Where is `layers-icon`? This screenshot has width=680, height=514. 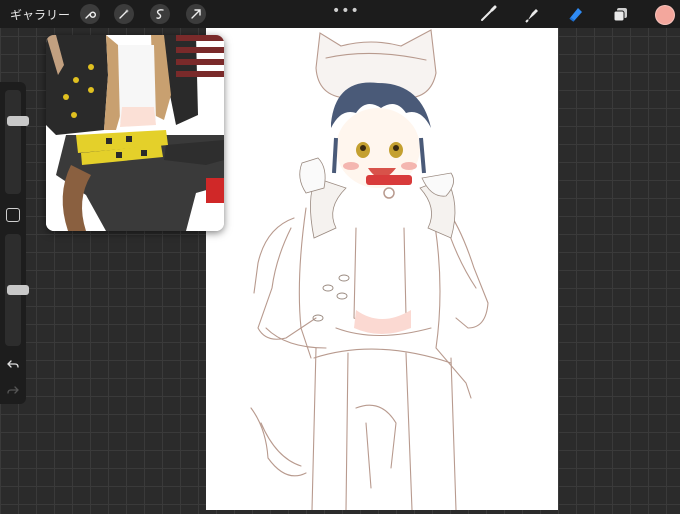 layers-icon is located at coordinates (621, 14).